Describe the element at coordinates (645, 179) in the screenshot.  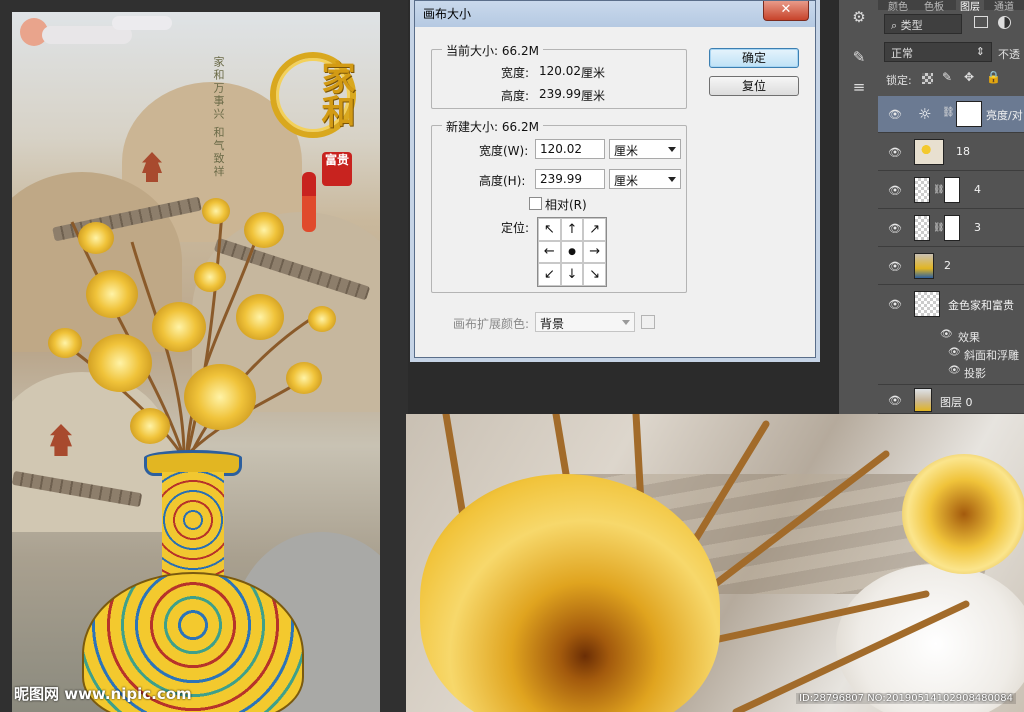
I see `new-height-unit-select: 厘米` at that location.